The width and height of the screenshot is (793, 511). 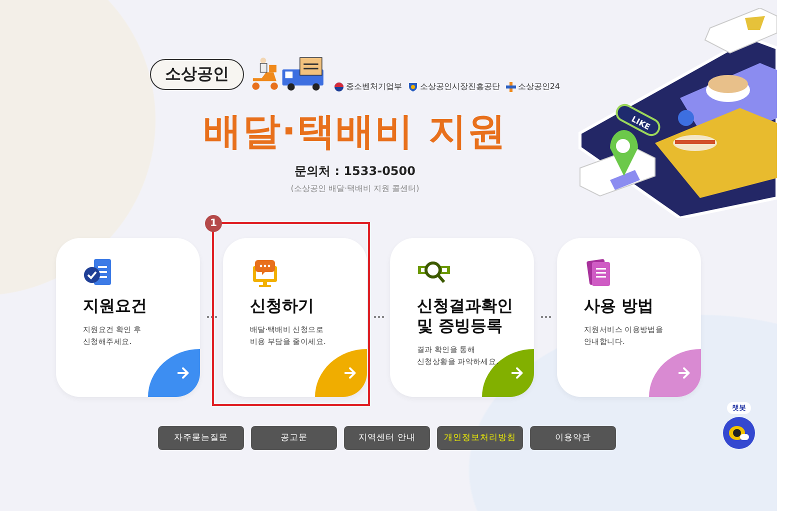 What do you see at coordinates (387, 438) in the screenshot?
I see `footer-link-button: 지역센터 안내` at bounding box center [387, 438].